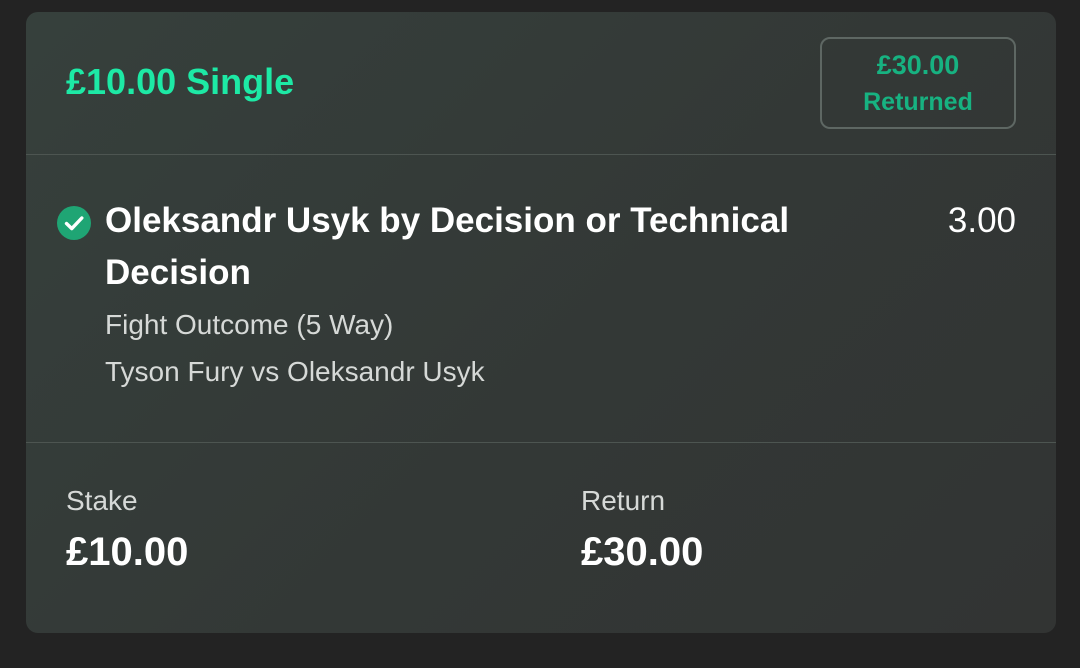 The width and height of the screenshot is (1080, 668). What do you see at coordinates (102, 500) in the screenshot?
I see `stake-label: Stake` at bounding box center [102, 500].